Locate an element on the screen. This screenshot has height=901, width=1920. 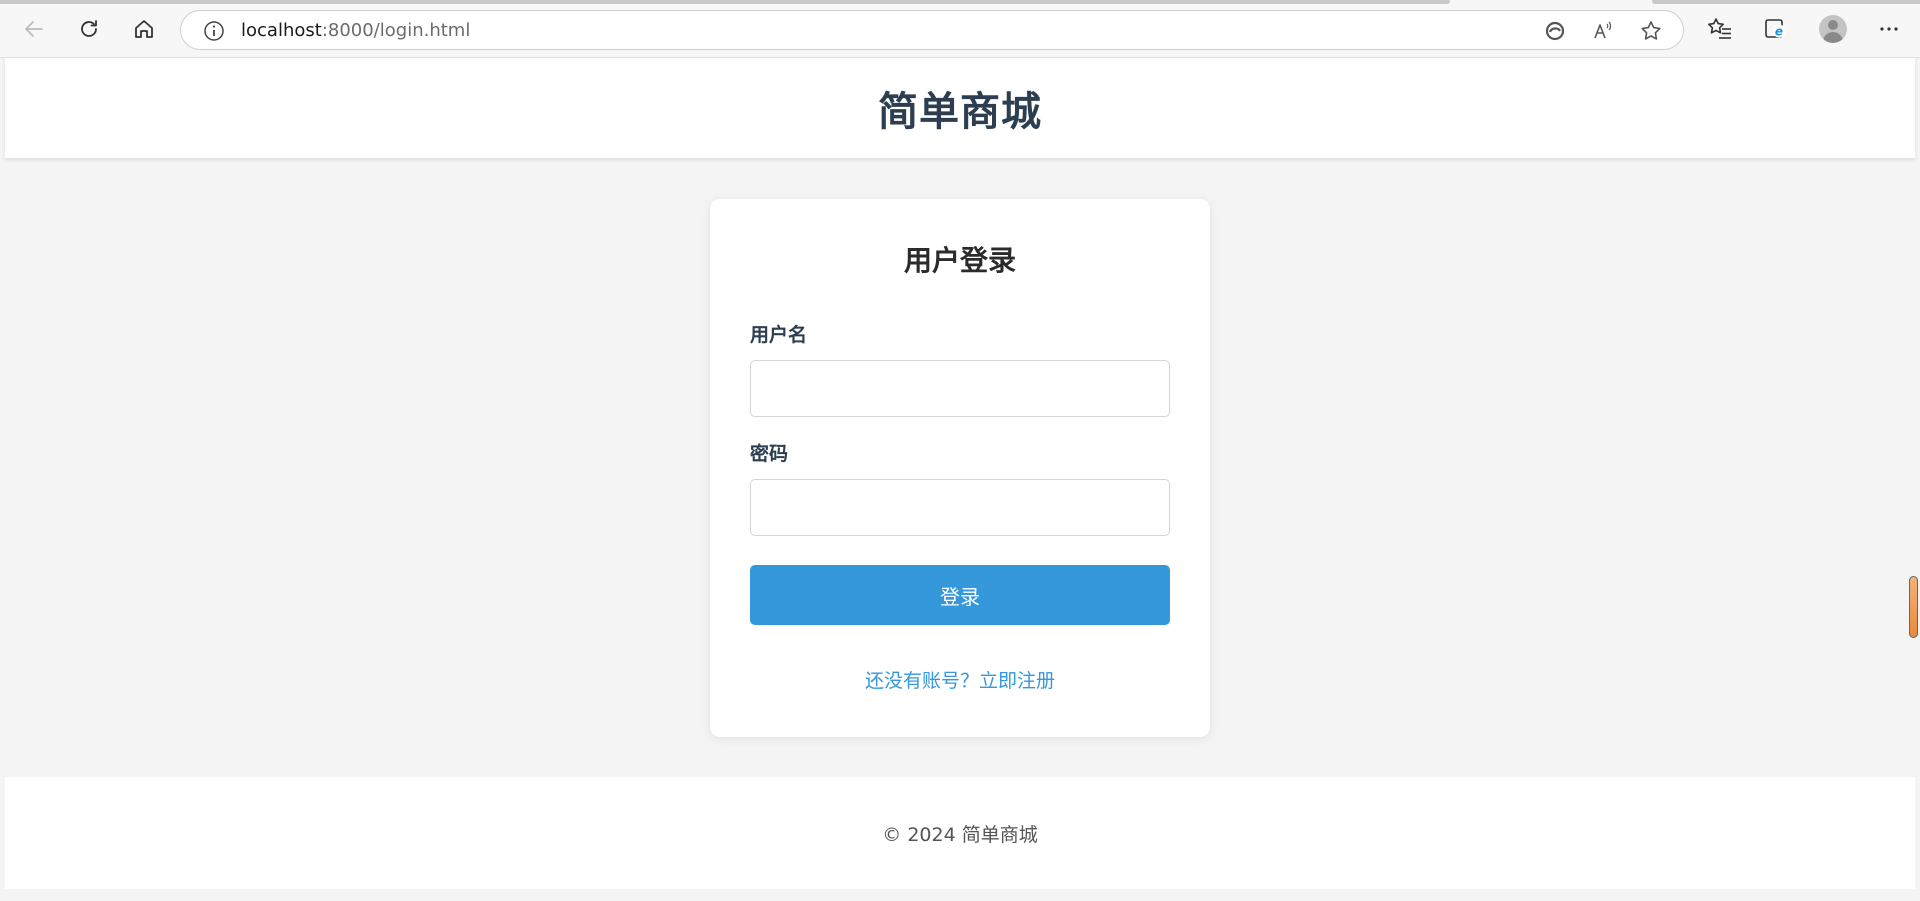
url-host: localhost is located at coordinates (281, 30).